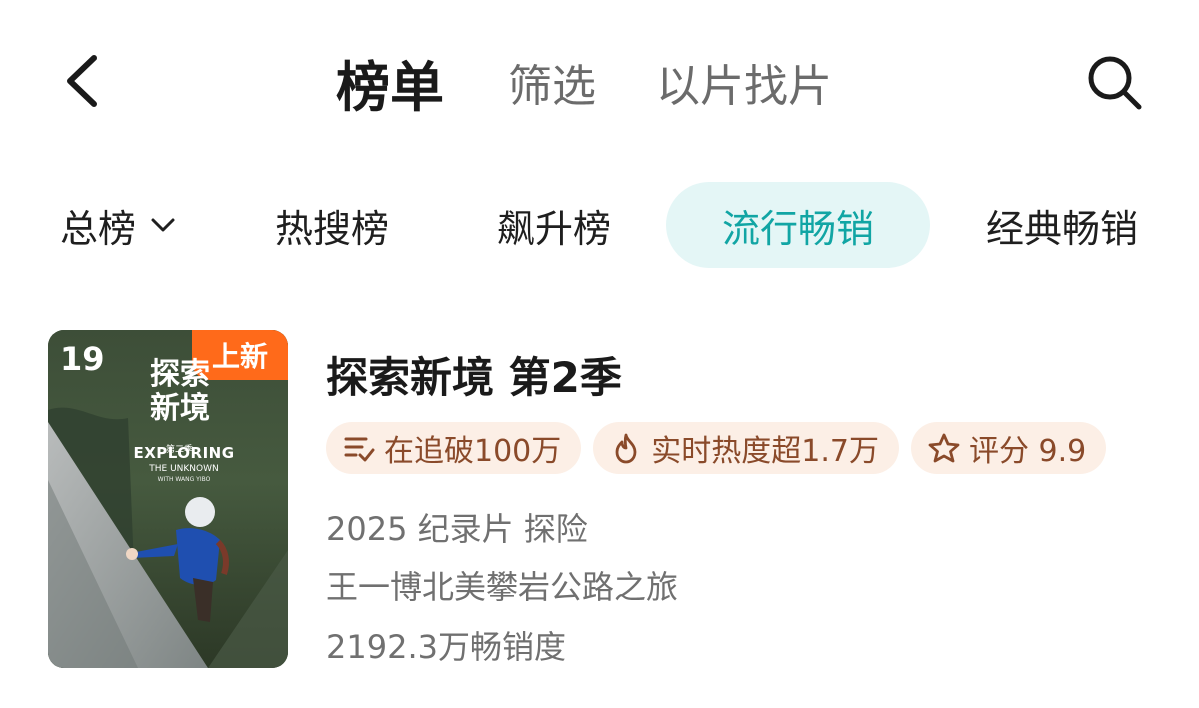 This screenshot has width=1199, height=708. What do you see at coordinates (184, 453) in the screenshot?
I see `poster-en-line1: EXPLORING` at bounding box center [184, 453].